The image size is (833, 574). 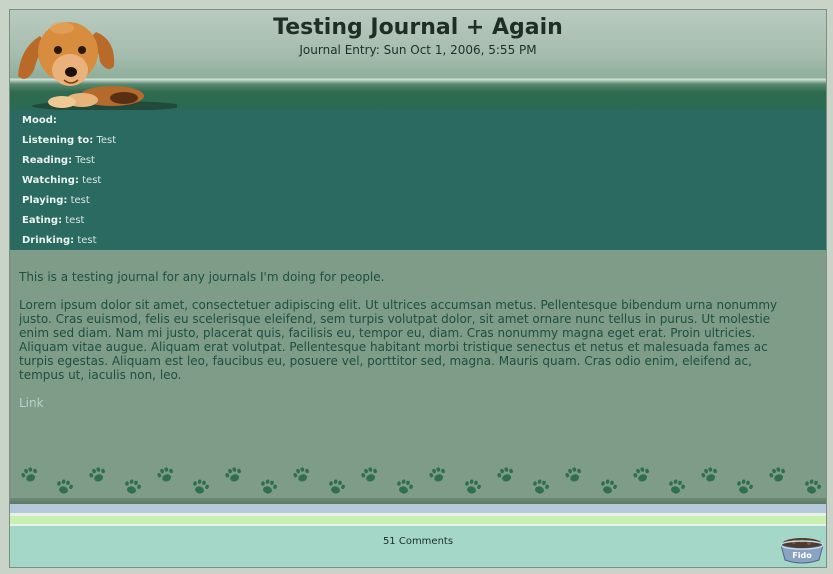 What do you see at coordinates (58, 140) in the screenshot?
I see `info-label: Listening to:` at bounding box center [58, 140].